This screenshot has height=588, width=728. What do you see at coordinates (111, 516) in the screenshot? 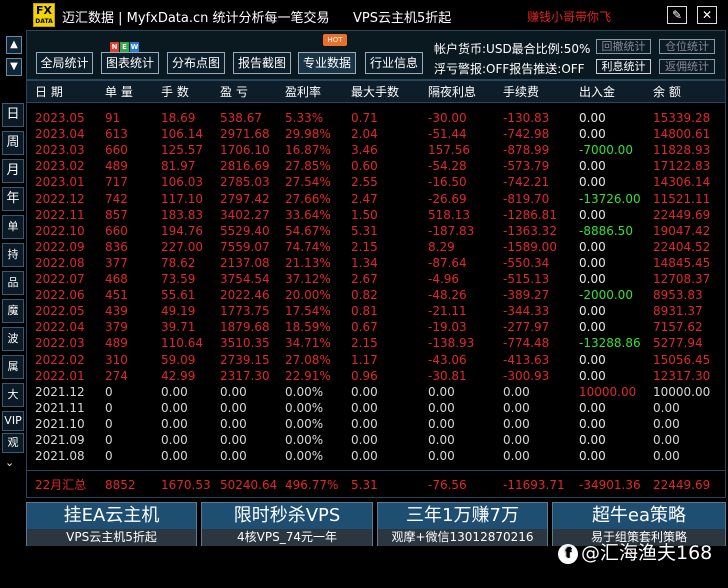
I see `ad-title: 挂EA云主机` at bounding box center [111, 516].